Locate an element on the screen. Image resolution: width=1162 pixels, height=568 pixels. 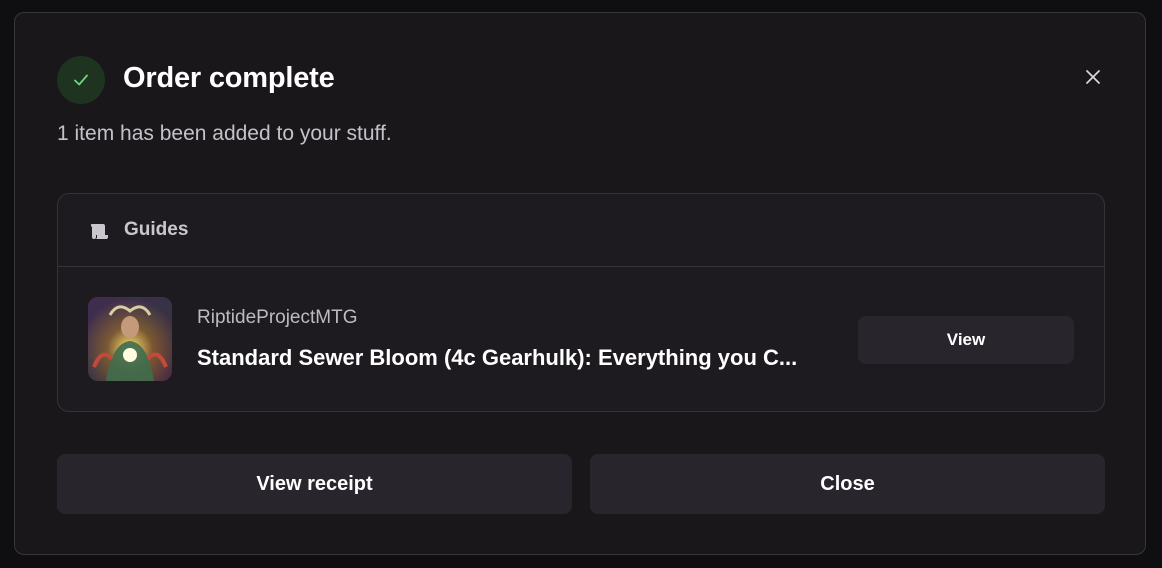
section-label: Guides is located at coordinates (156, 229).